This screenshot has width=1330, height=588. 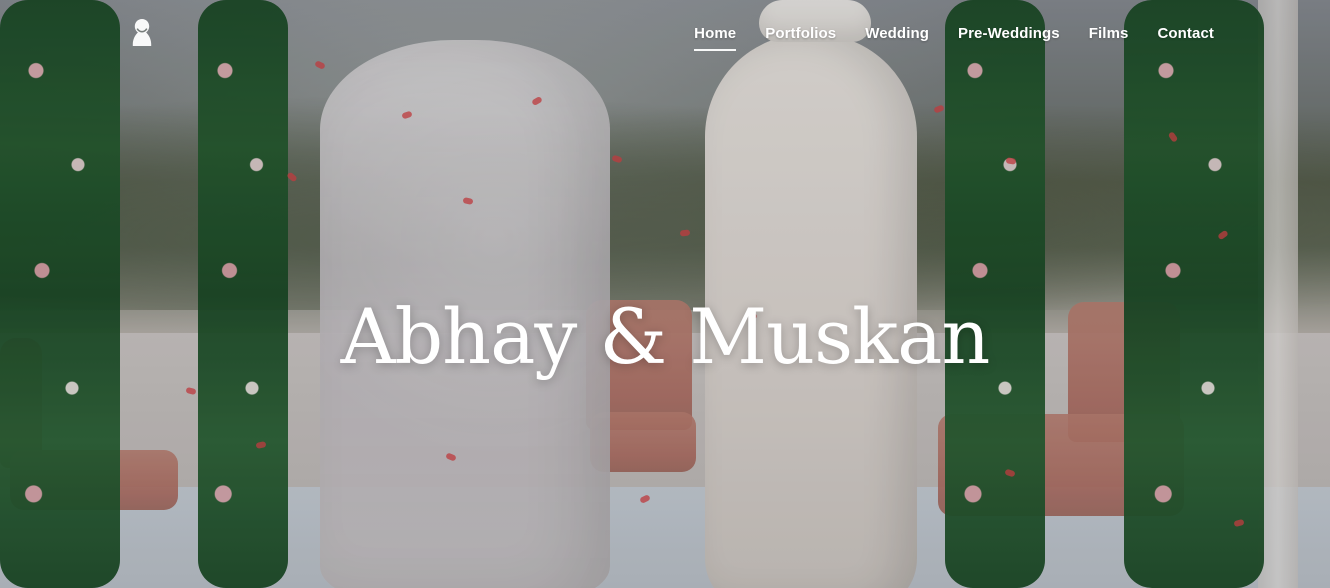 What do you see at coordinates (60, 294) in the screenshot?
I see `left-floral-pillar` at bounding box center [60, 294].